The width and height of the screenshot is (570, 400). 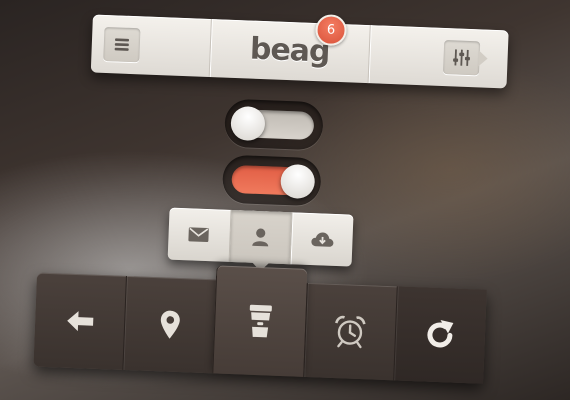 I want to click on refresh-button, so click(x=439, y=335).